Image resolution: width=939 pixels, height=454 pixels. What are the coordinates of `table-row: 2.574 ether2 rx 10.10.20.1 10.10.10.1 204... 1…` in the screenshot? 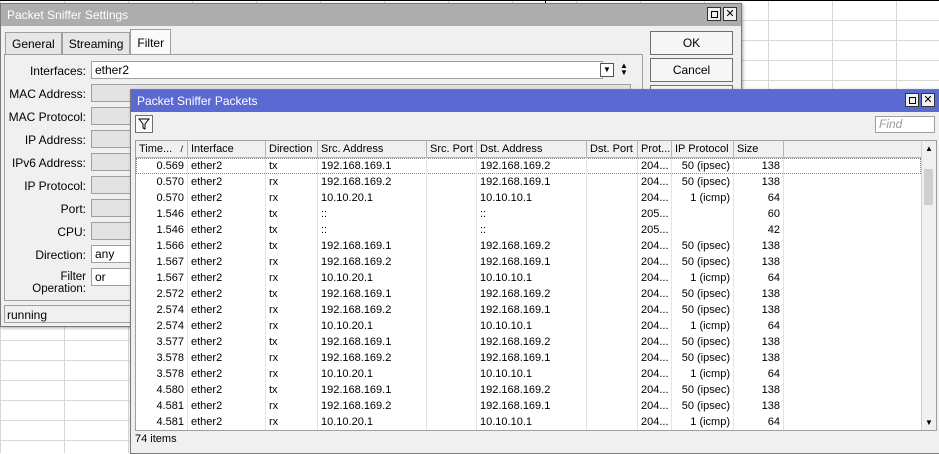 It's located at (528, 326).